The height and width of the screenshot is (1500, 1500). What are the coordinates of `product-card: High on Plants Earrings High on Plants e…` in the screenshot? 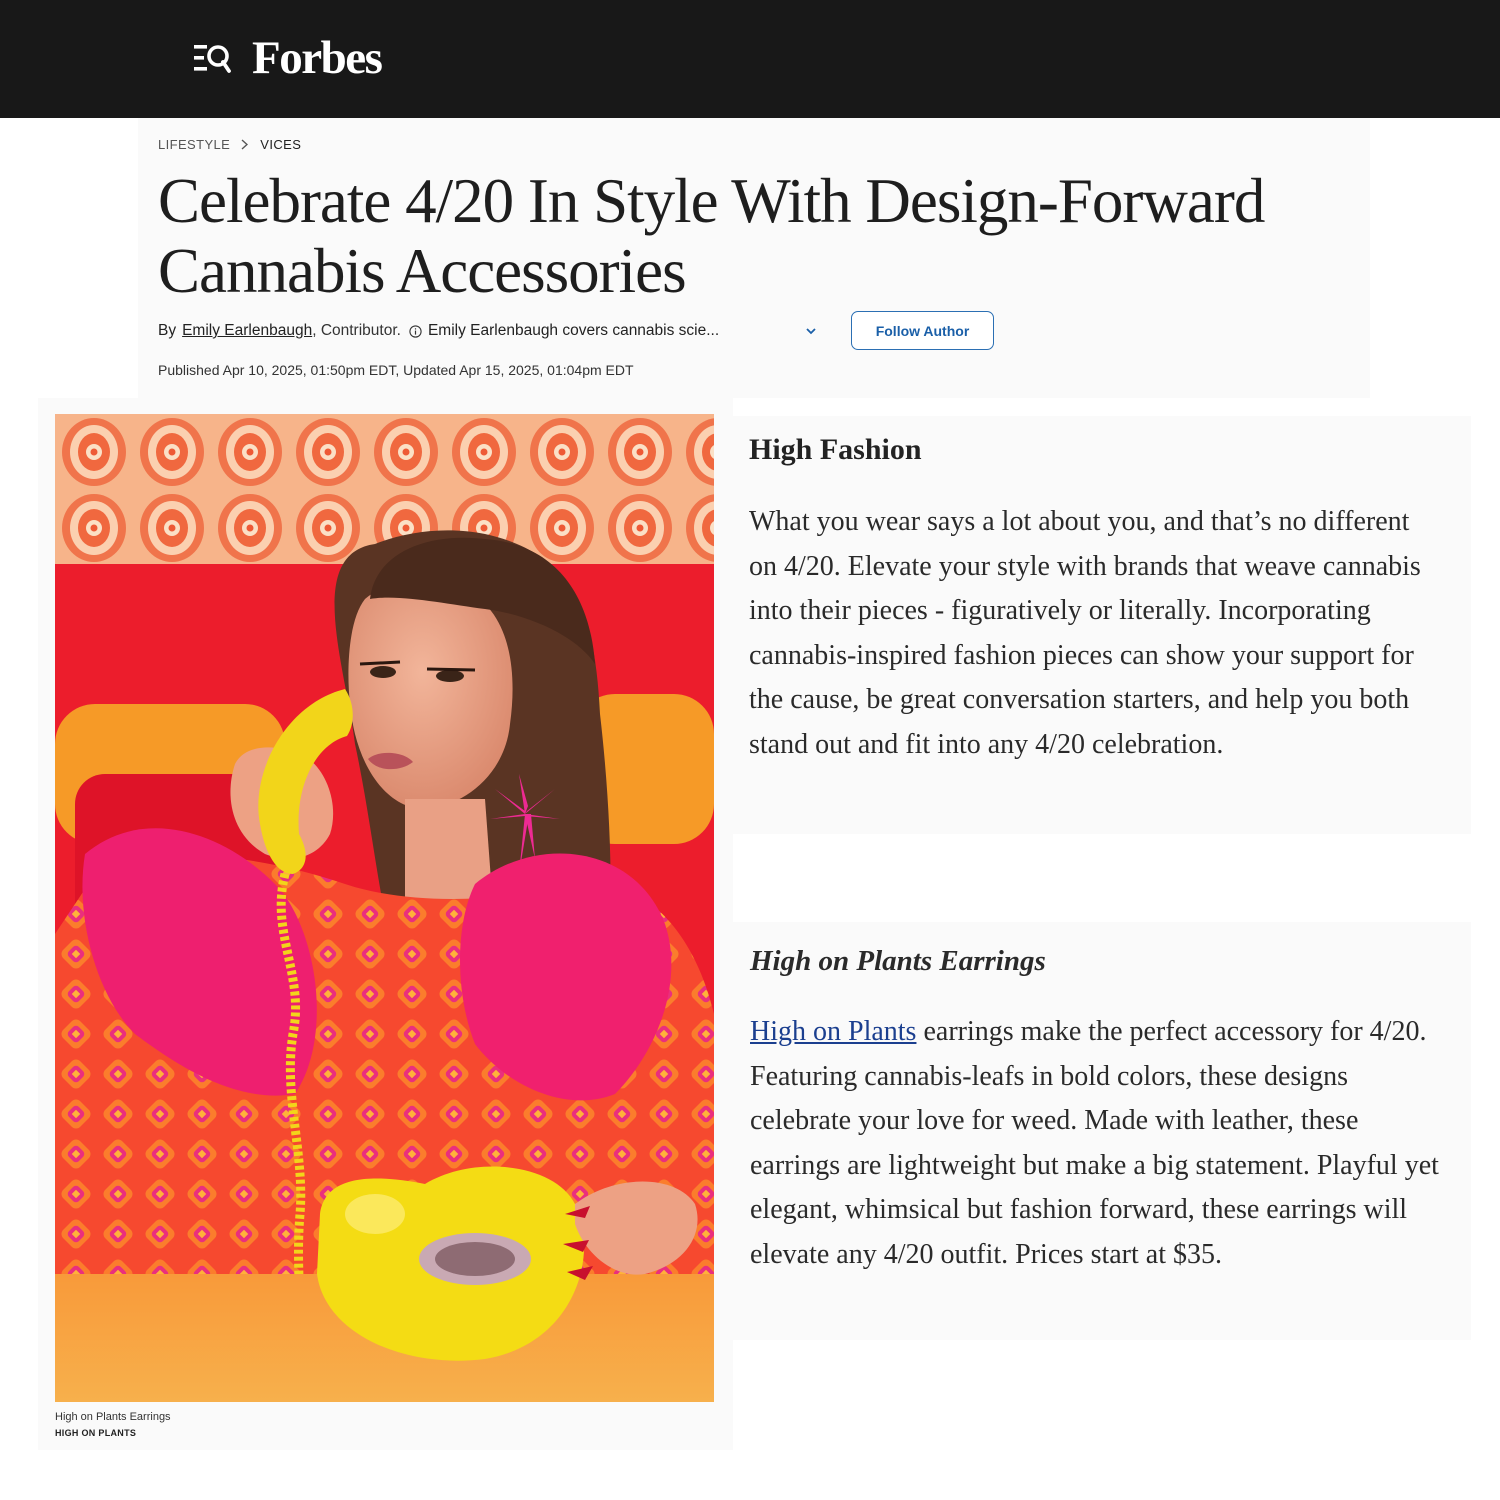 It's located at (1102, 1131).